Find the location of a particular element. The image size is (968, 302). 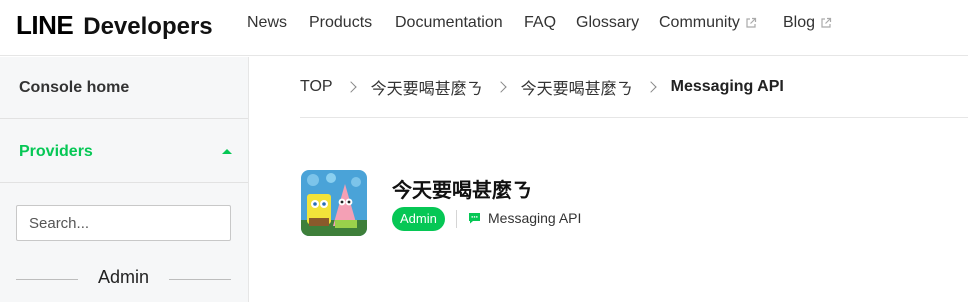

breadcrumb-current: Messaging API is located at coordinates (727, 86).